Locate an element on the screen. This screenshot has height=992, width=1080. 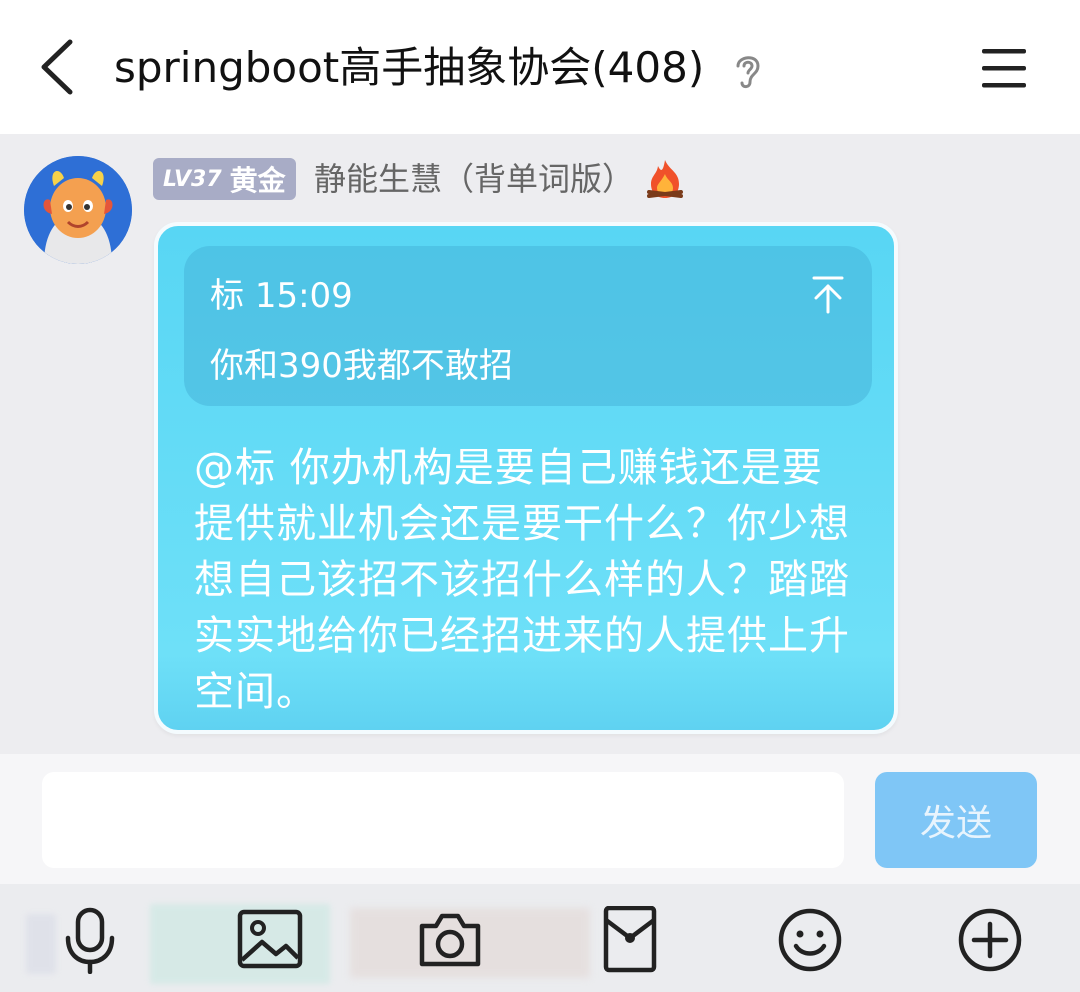
jump-to-top-icon is located at coordinates (828, 294).